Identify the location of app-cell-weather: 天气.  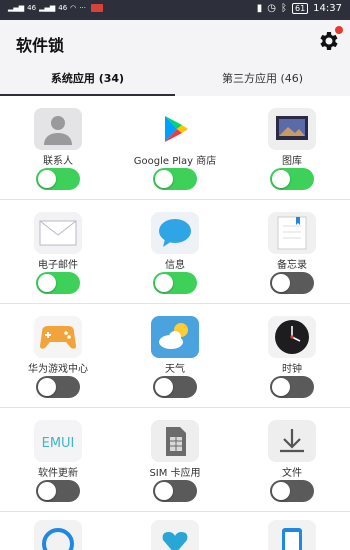
(175, 356).